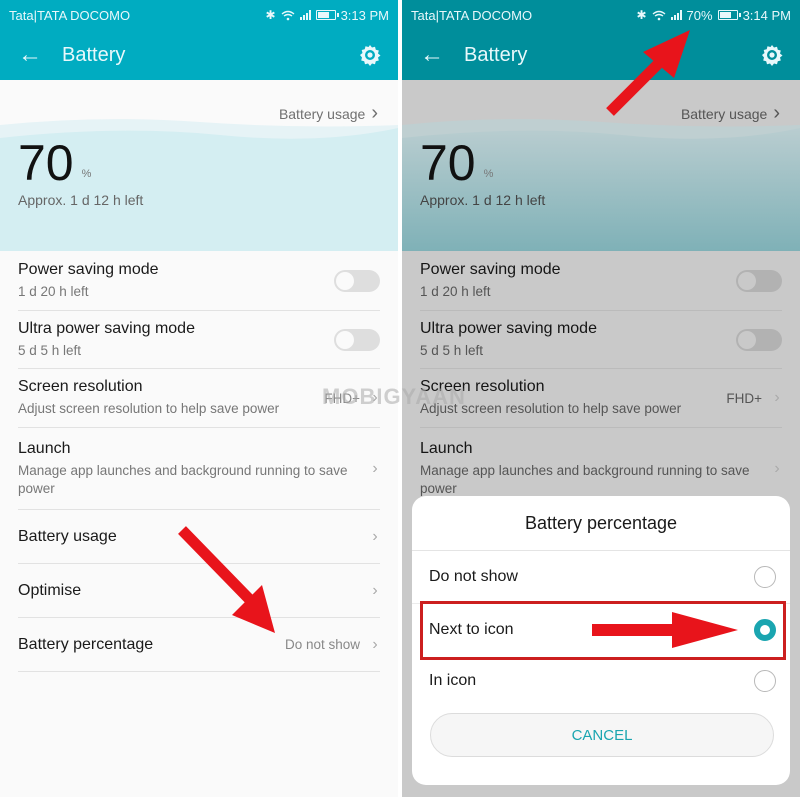 Image resolution: width=800 pixels, height=797 pixels. What do you see at coordinates (67, 536) in the screenshot?
I see `row-title: Battery usage` at bounding box center [67, 536].